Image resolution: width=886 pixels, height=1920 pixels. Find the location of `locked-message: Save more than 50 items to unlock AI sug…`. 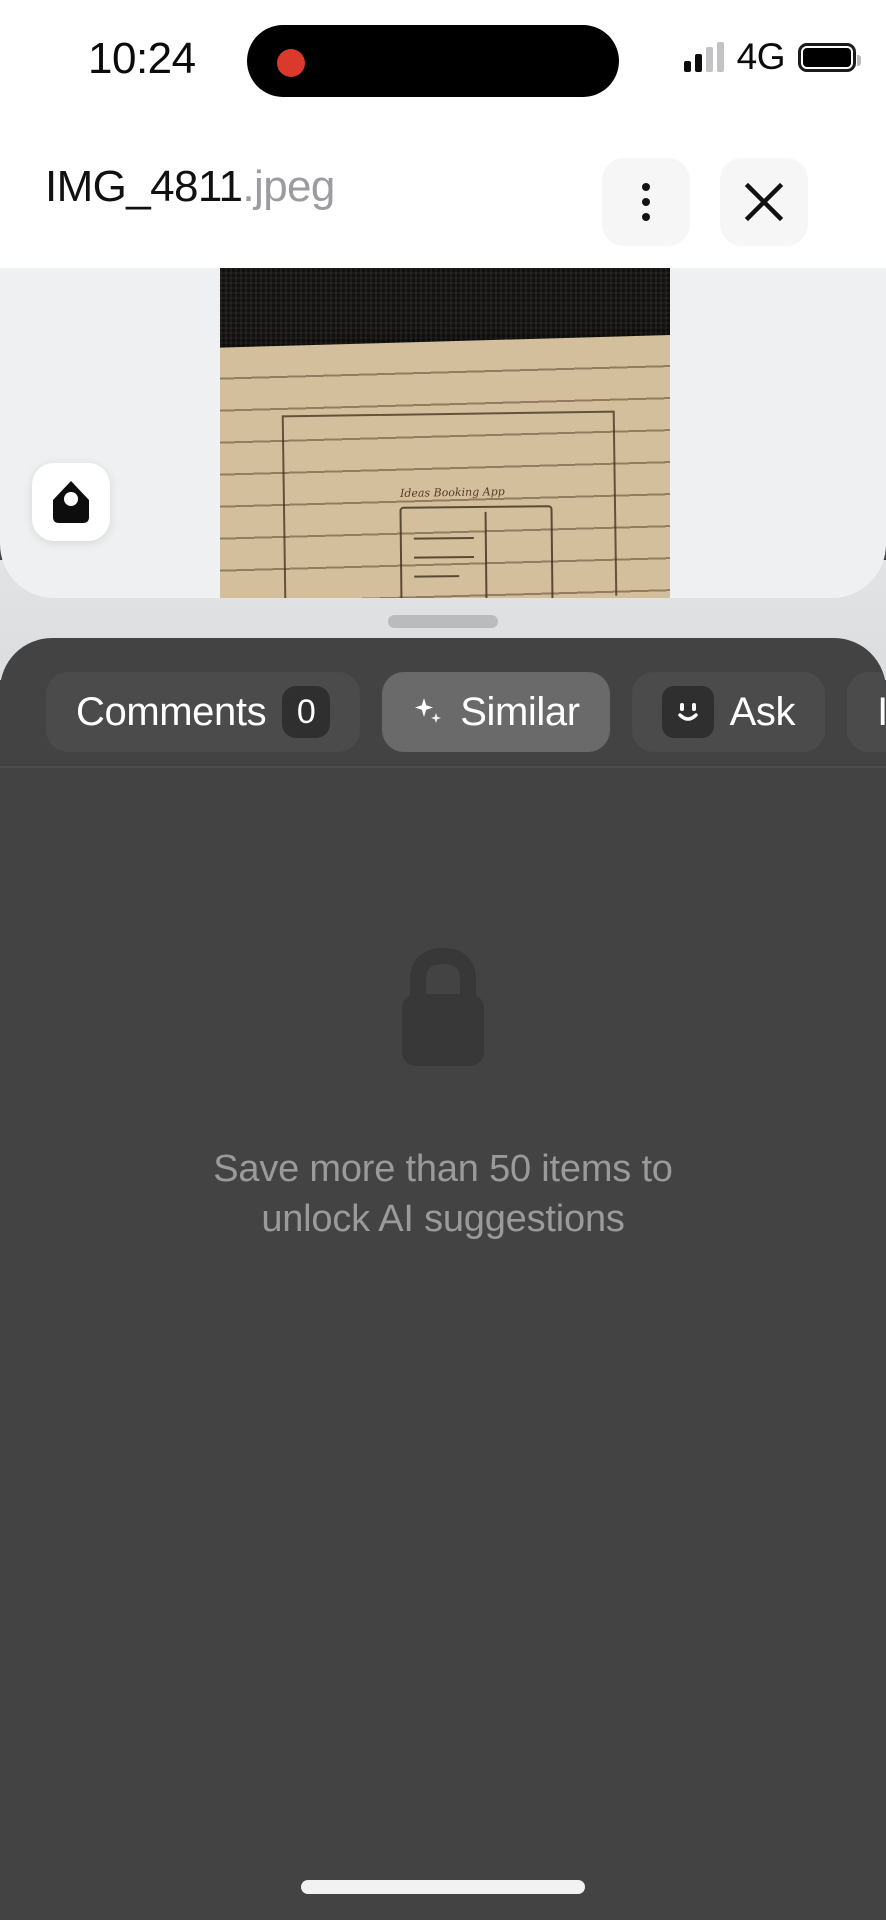

locked-message: Save more than 50 items to unlock AI sug… is located at coordinates (443, 1194).